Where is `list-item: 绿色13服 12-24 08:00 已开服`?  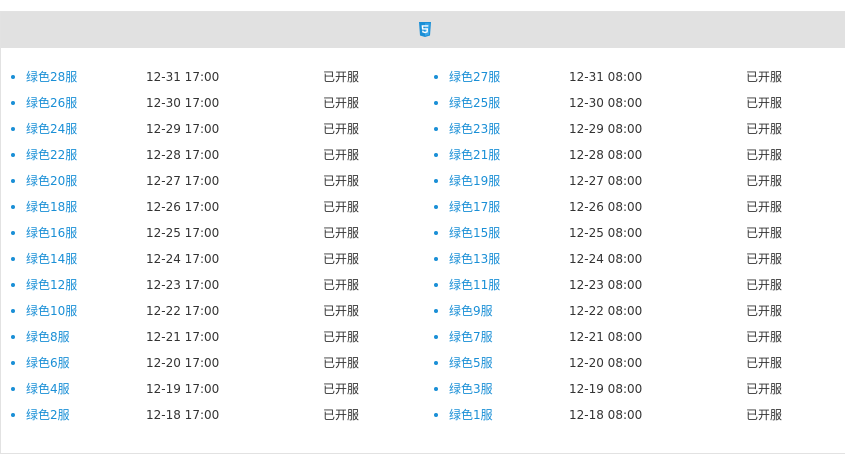 list-item: 绿色13服 12-24 08:00 已开服 is located at coordinates (624, 259).